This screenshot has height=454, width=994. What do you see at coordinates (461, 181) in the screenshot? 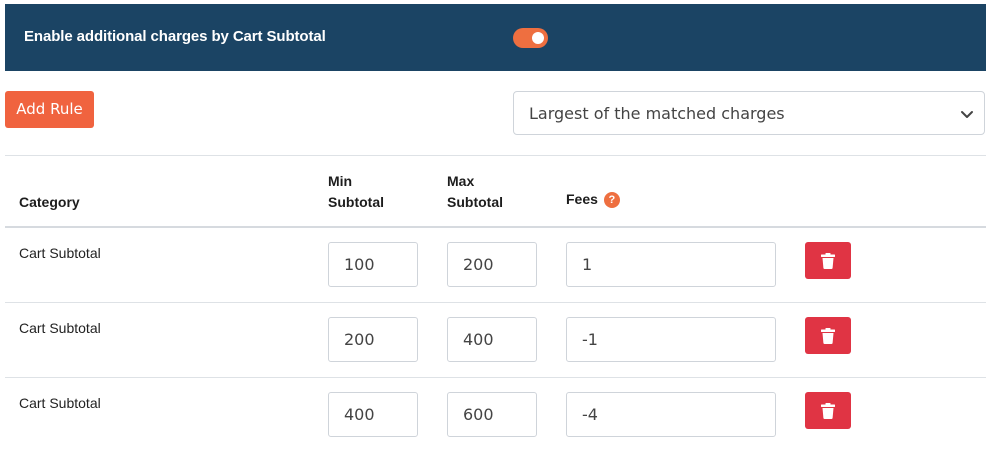
I see `column-header-max-line1: Max` at bounding box center [461, 181].